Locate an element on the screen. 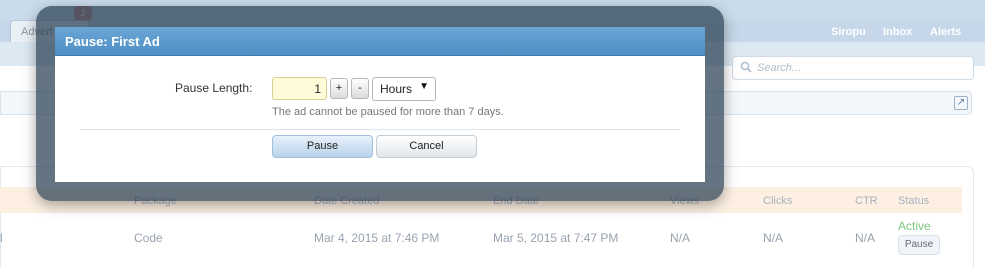 This screenshot has width=985, height=267. pause-button: Pause is located at coordinates (322, 146).